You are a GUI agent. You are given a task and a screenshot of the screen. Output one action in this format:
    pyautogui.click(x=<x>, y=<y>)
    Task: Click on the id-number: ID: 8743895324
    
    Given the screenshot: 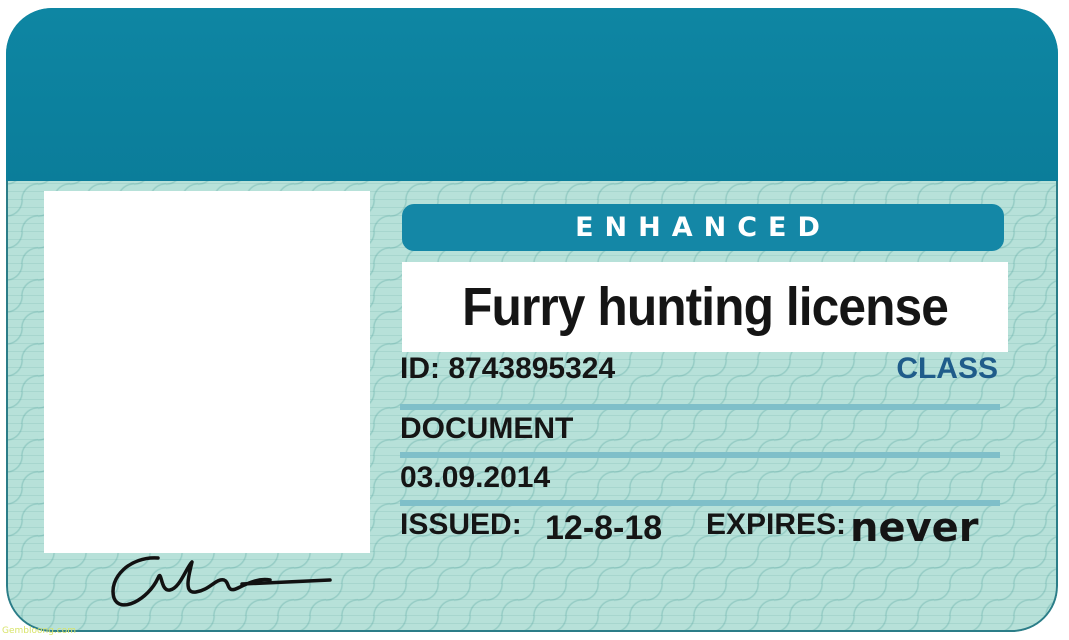 What is the action you would take?
    pyautogui.click(x=508, y=368)
    